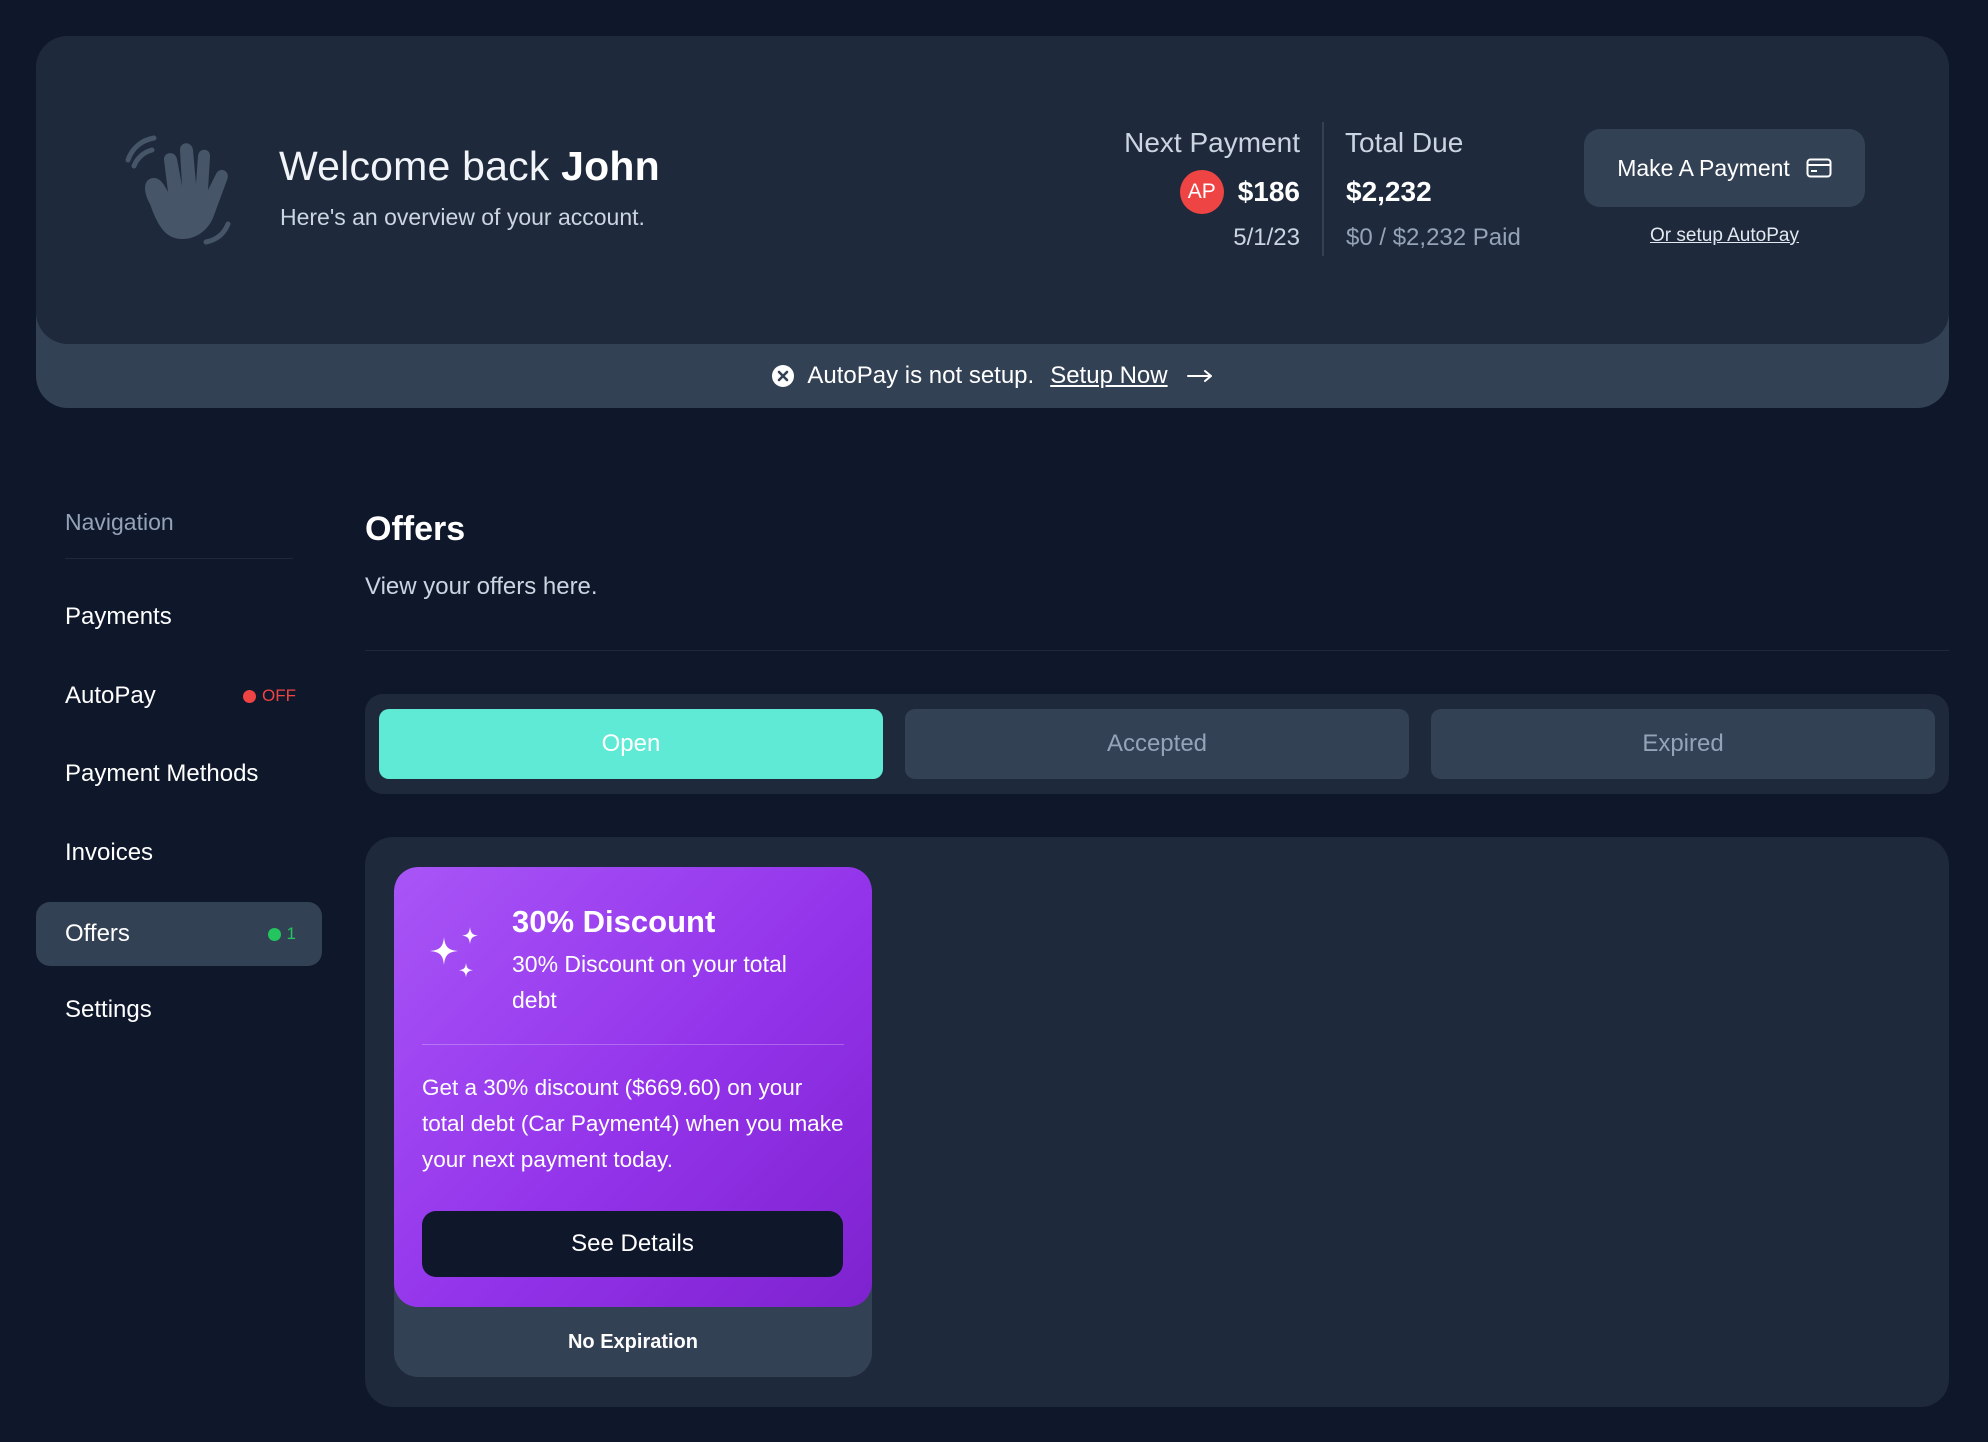 The width and height of the screenshot is (1988, 1442). What do you see at coordinates (1266, 237) in the screenshot?
I see `next-payment-date: 5/1/23` at bounding box center [1266, 237].